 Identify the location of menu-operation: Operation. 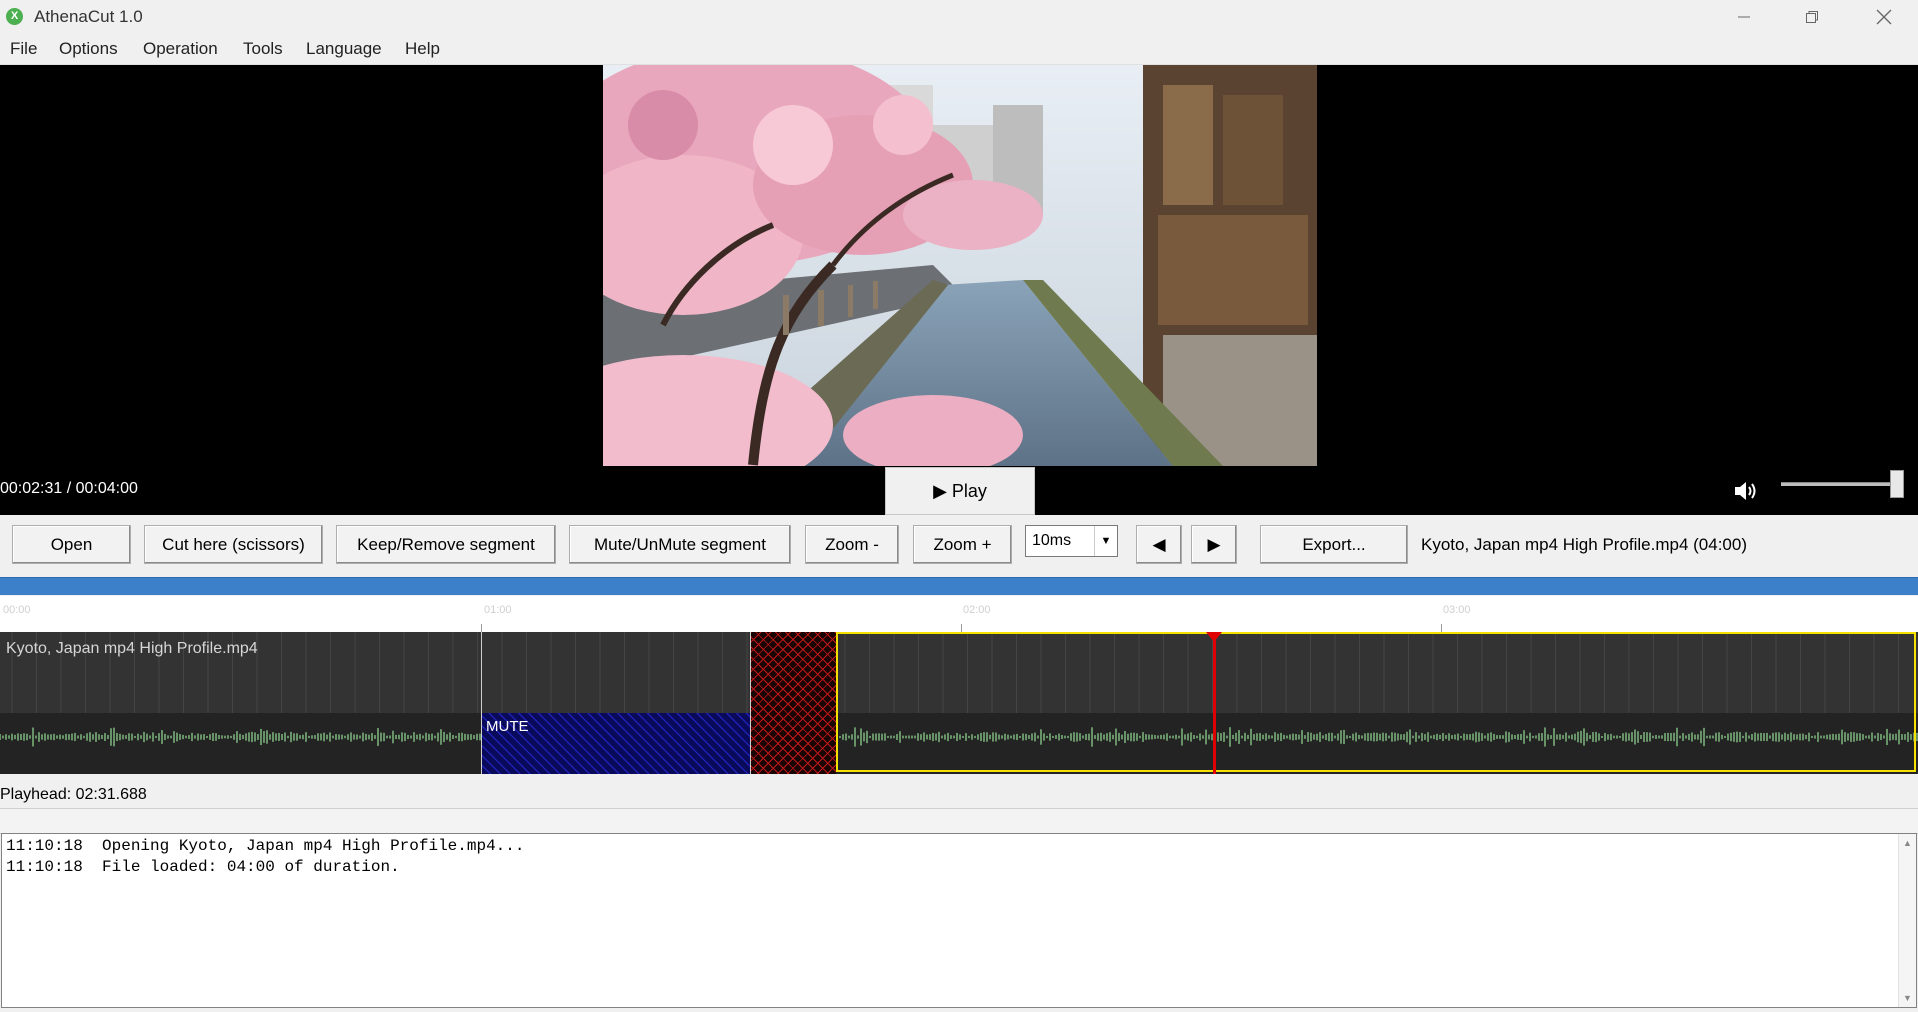
(180, 49).